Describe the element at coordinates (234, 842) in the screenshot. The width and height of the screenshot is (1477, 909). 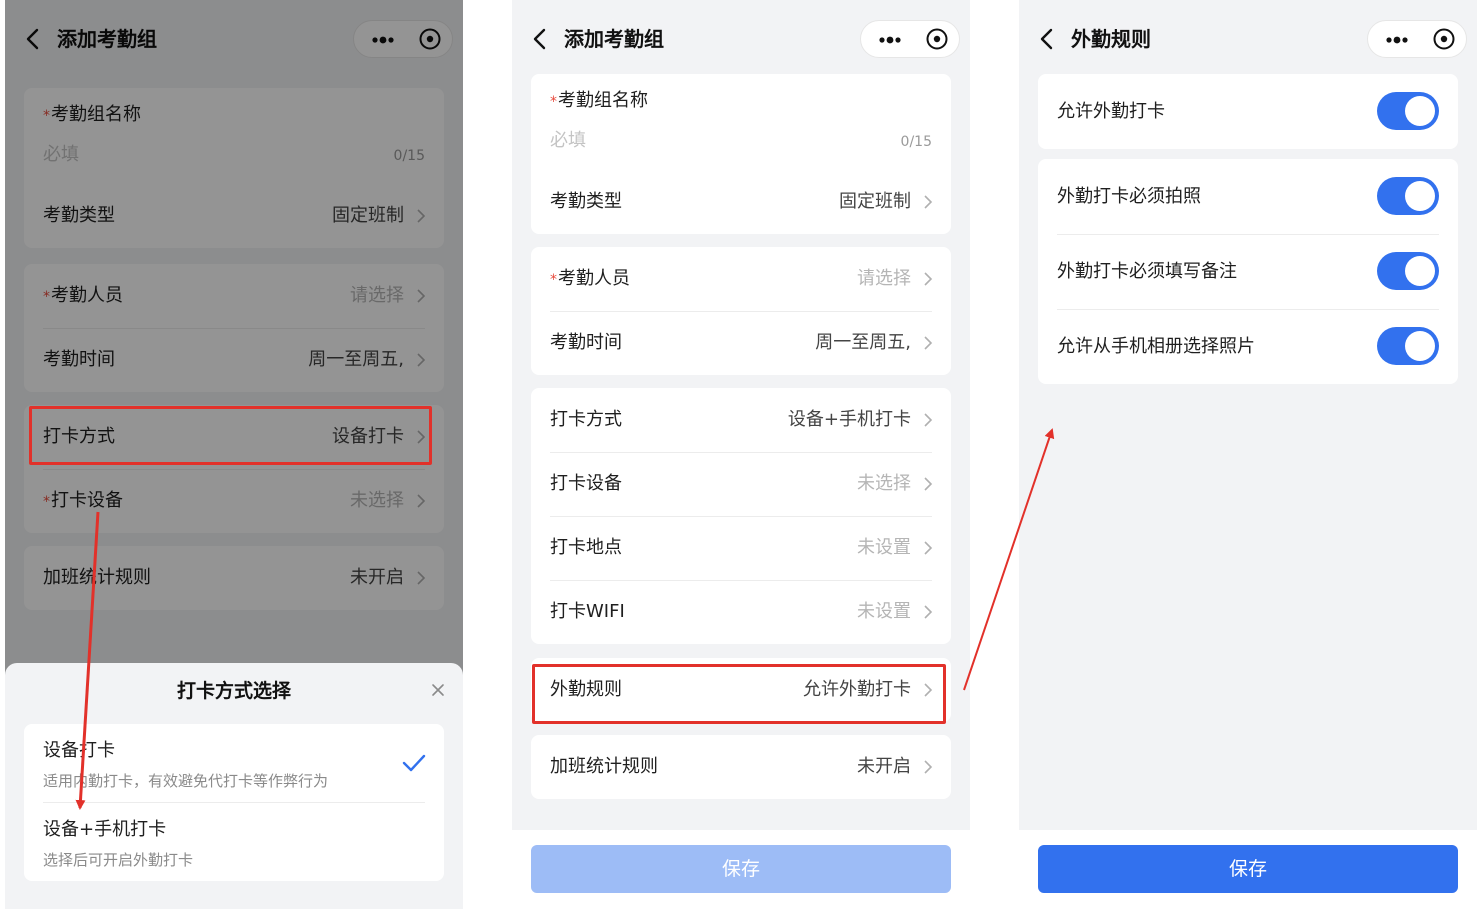
I see `option-device-and-phone-punch: 设备+手机打卡 选择后可开启外勤打卡` at that location.